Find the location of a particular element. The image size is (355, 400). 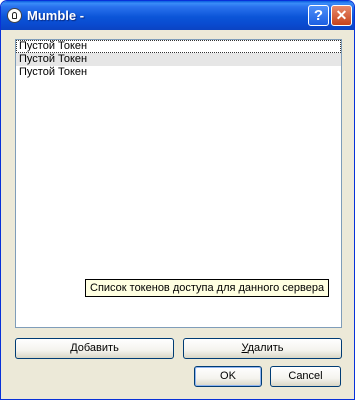

window-title: Mumble - is located at coordinates (56, 15).